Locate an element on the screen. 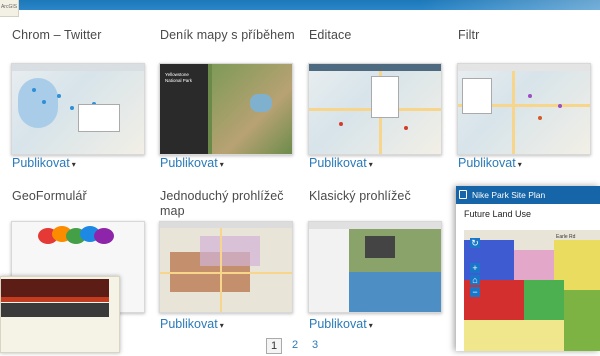  layer-item-selected: Nike Park Site Plan is located at coordinates (528, 195).